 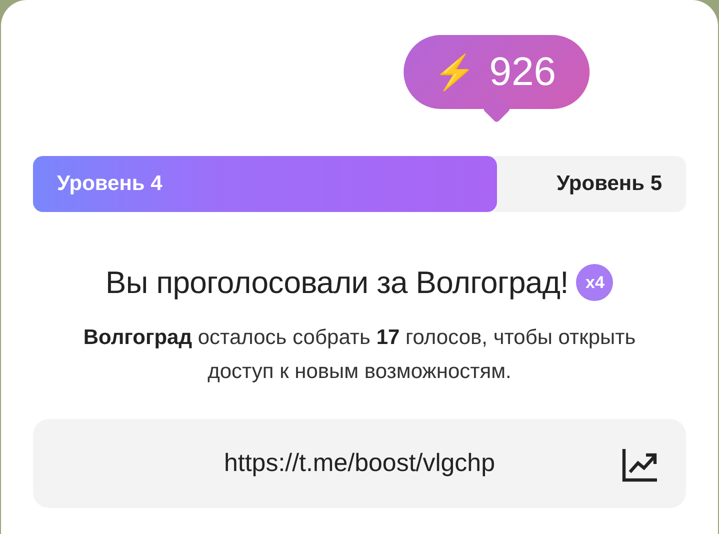 I want to click on multiplier-badge: x4, so click(x=595, y=282).